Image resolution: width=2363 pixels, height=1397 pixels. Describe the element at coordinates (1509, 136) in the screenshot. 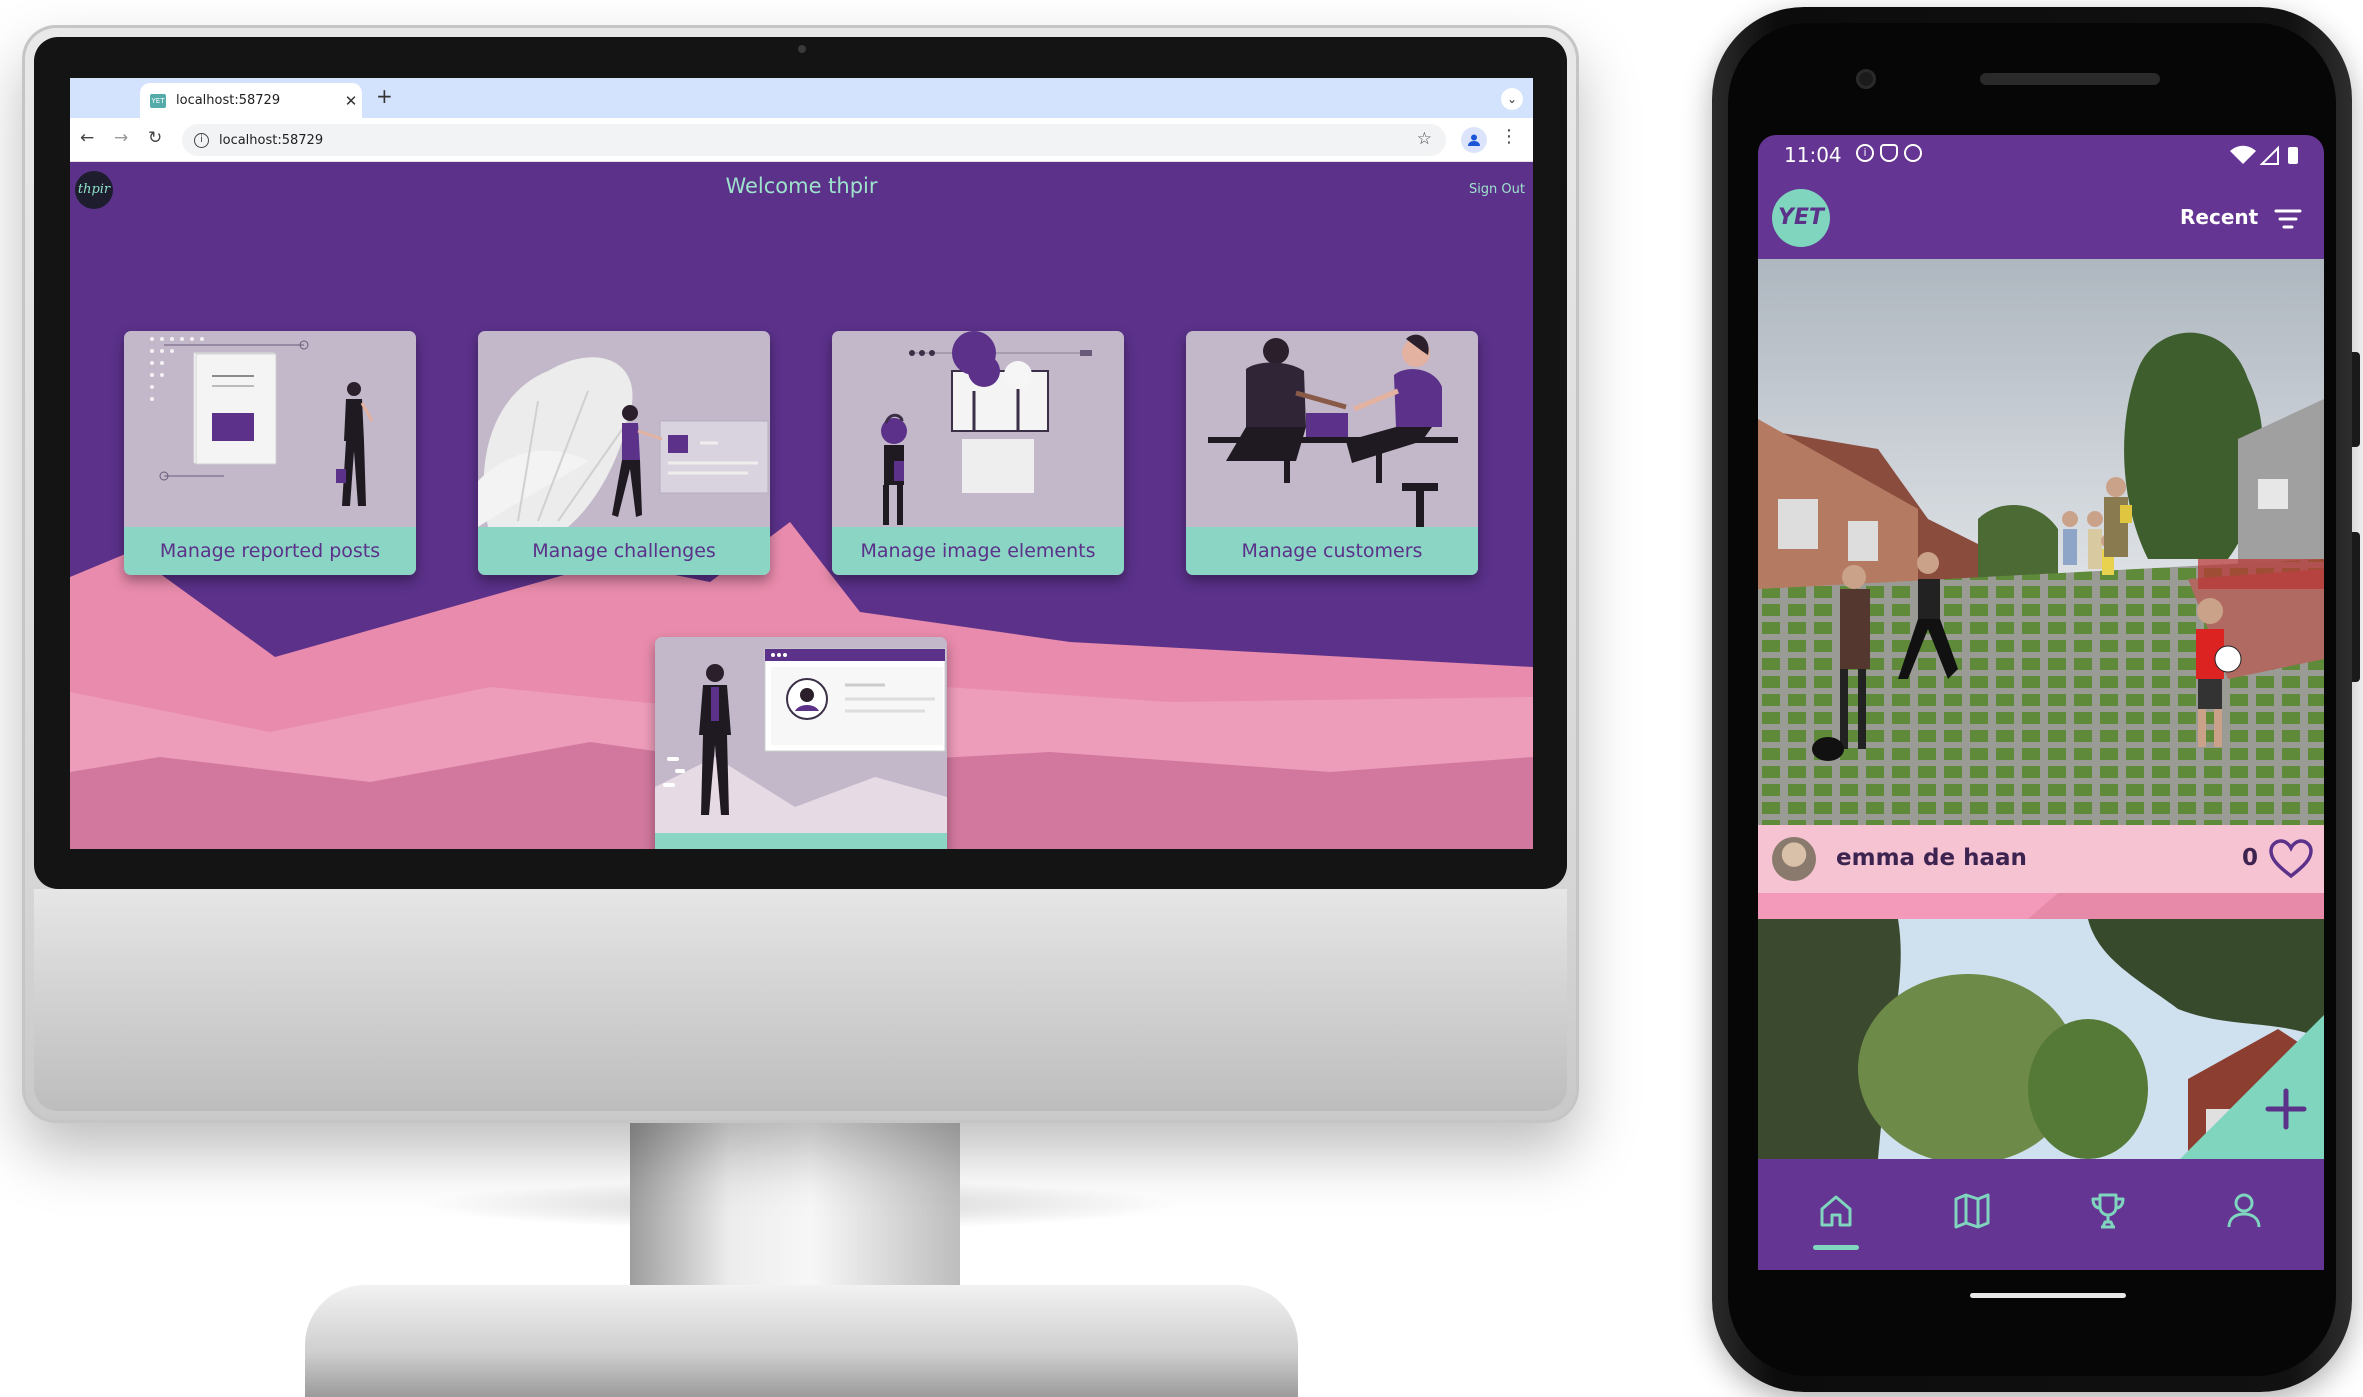

I see `browser-menu-icon: ⋮` at that location.